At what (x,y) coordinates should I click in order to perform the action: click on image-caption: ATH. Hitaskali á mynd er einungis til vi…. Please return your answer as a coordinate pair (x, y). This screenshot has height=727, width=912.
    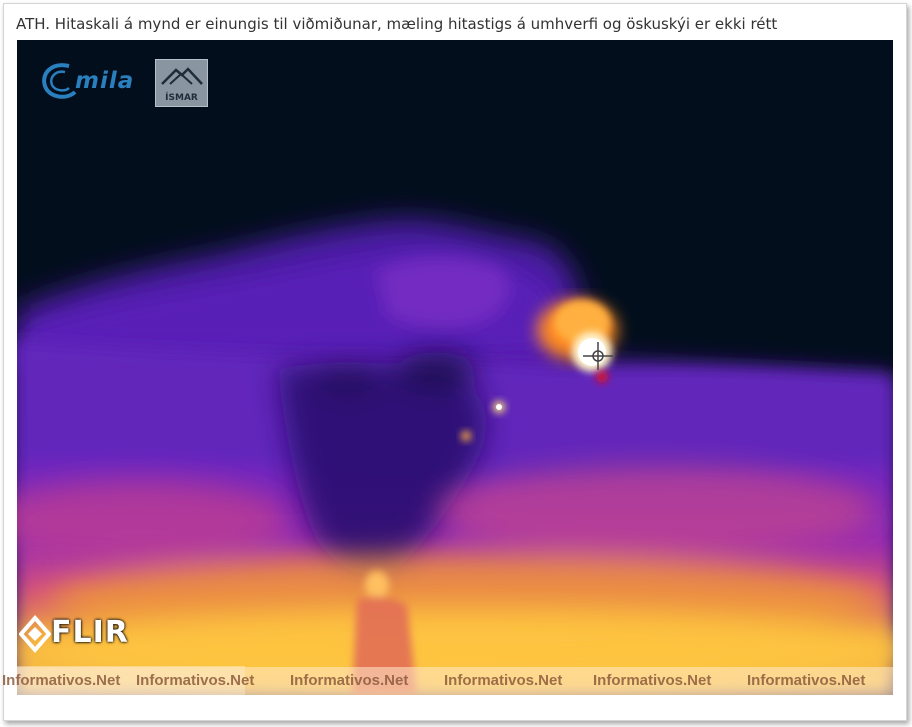
    Looking at the image, I should click on (397, 24).